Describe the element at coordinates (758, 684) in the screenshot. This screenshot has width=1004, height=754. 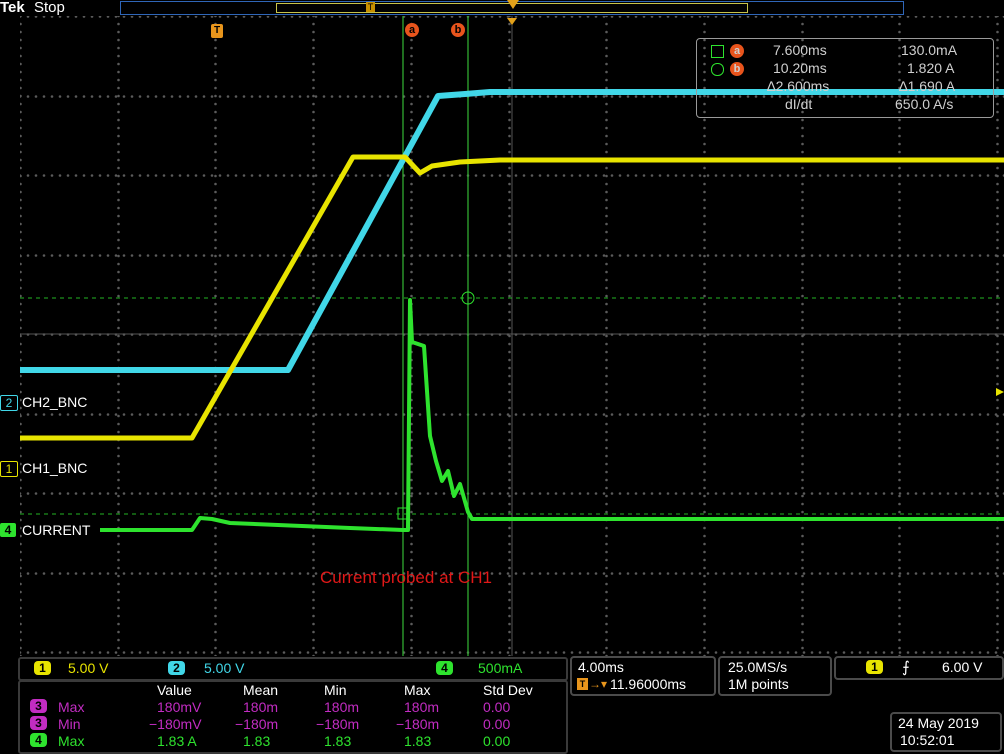
I see `record-length: 1M points` at that location.